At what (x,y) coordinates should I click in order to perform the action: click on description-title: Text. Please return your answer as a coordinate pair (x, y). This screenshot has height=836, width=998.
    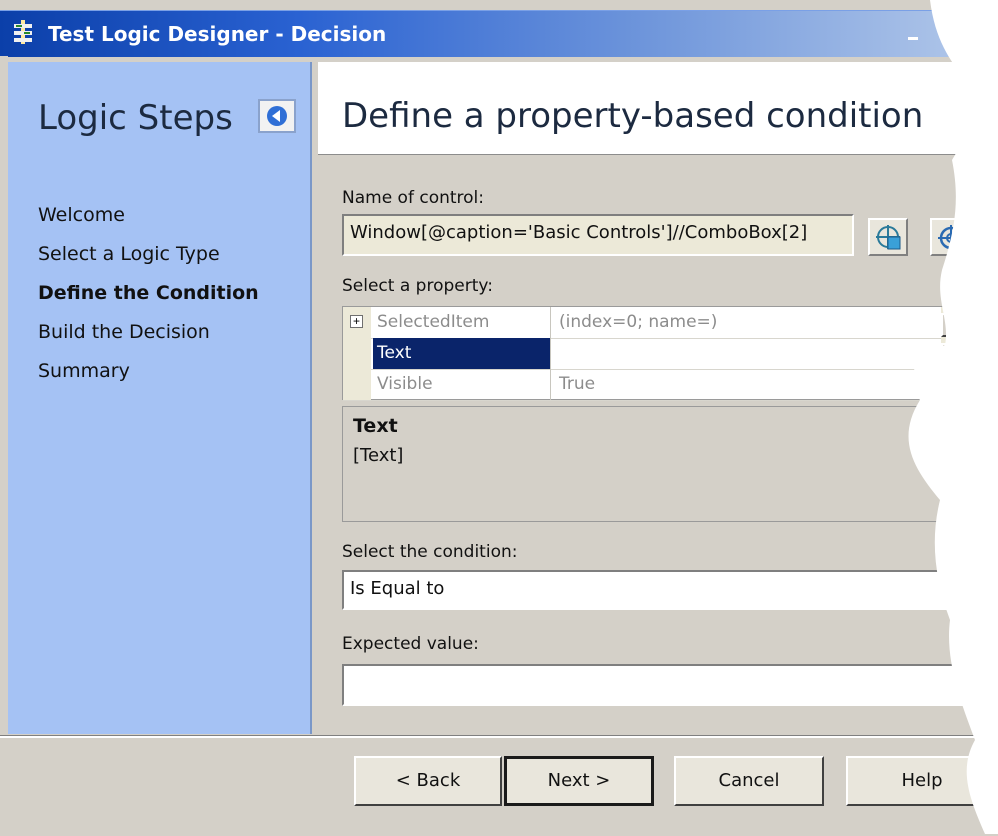
    Looking at the image, I should click on (375, 426).